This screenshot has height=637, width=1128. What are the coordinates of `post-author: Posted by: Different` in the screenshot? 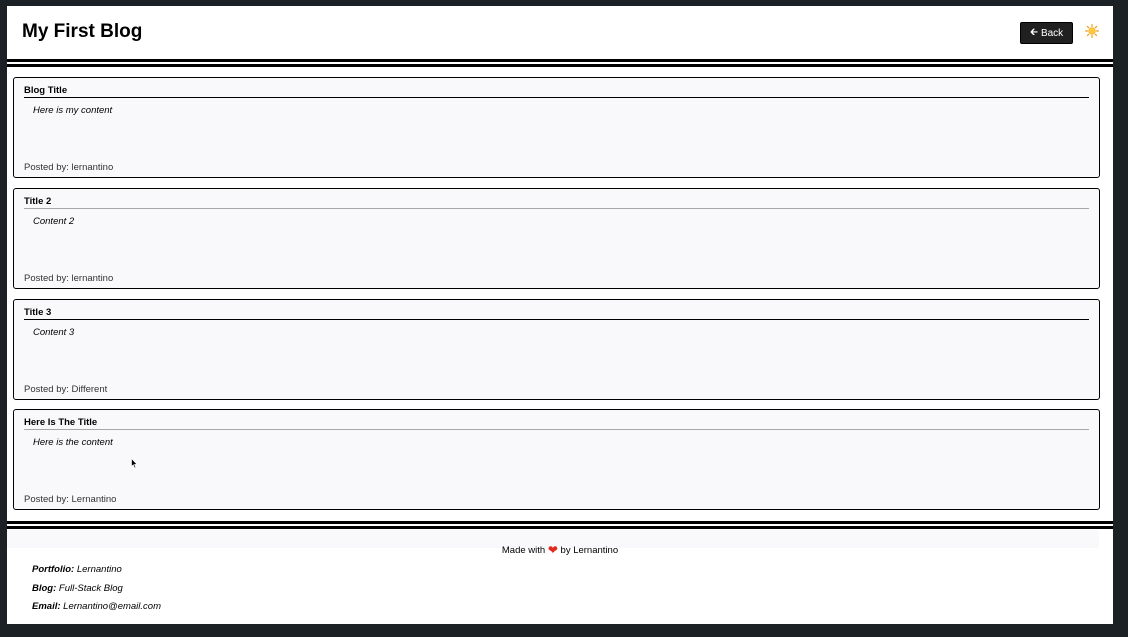 It's located at (66, 389).